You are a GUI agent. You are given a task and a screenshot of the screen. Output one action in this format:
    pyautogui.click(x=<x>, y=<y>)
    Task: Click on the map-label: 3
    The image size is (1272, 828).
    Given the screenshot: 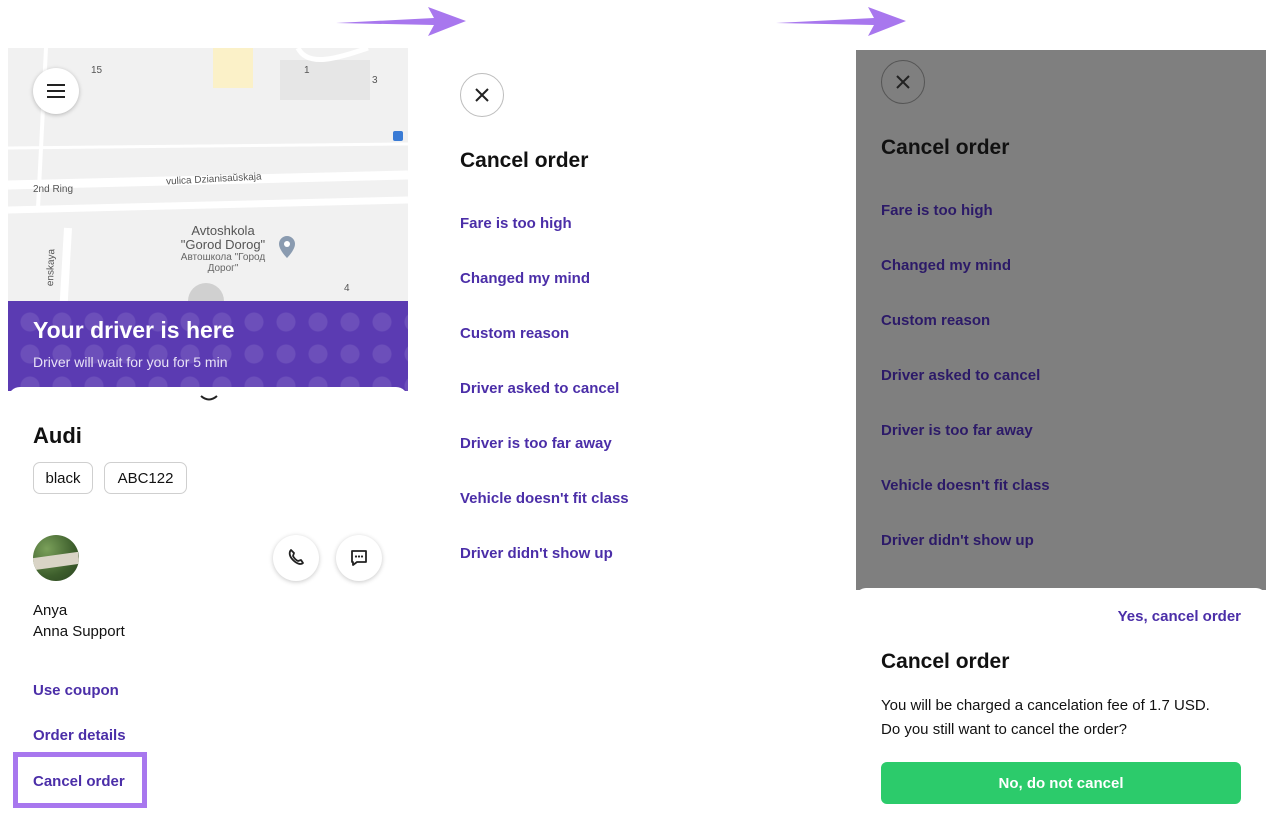 What is the action you would take?
    pyautogui.click(x=375, y=80)
    